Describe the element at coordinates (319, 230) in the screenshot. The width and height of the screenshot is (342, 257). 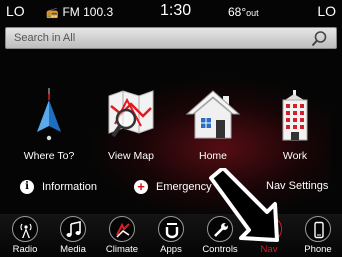
I see `phone-icon` at that location.